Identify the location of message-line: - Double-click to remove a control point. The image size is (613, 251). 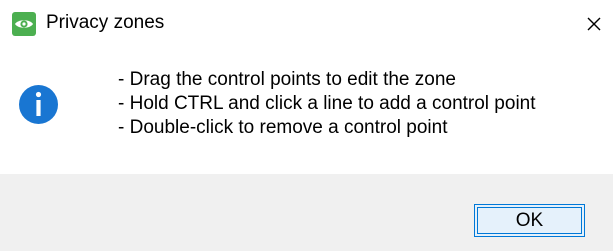
(283, 127).